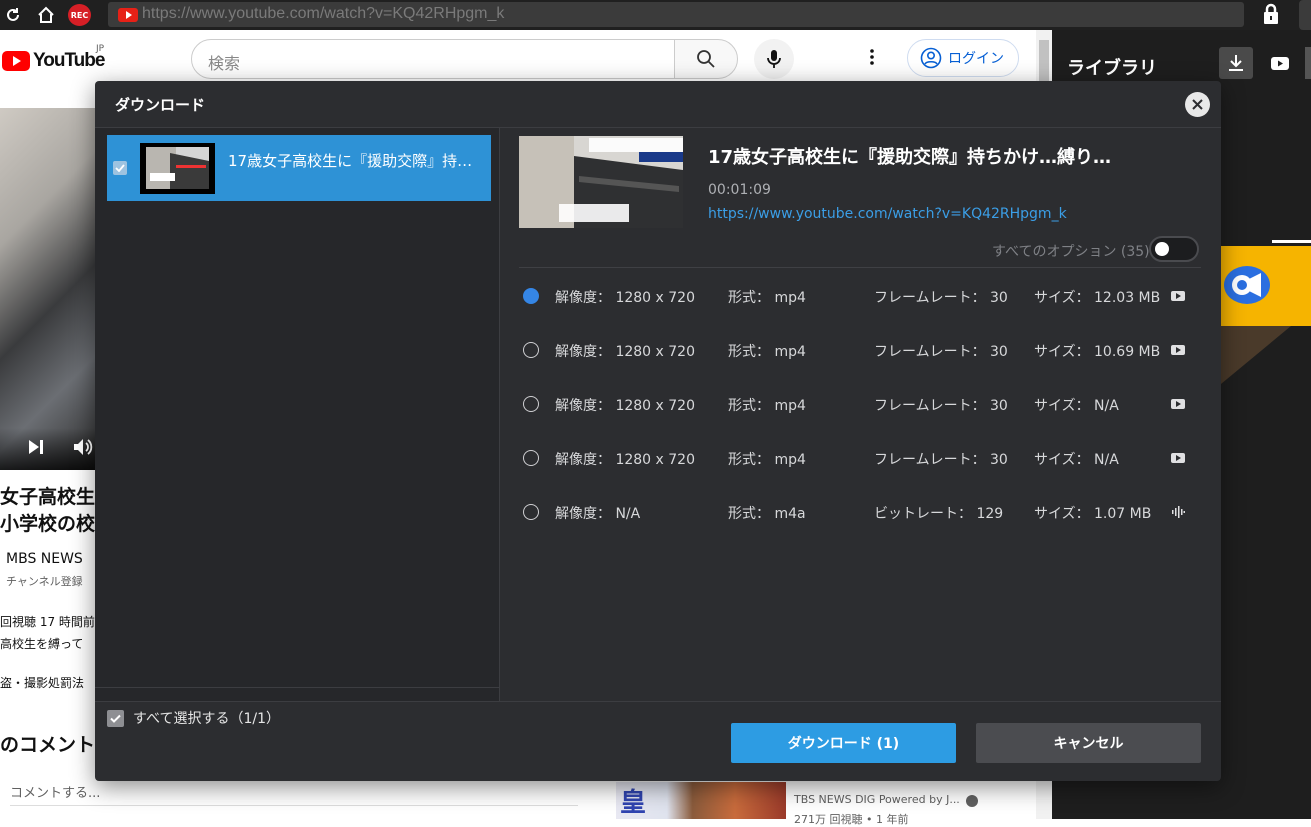 Image resolution: width=1311 pixels, height=827 pixels. I want to click on comments-heading: のコメント, so click(48, 745).